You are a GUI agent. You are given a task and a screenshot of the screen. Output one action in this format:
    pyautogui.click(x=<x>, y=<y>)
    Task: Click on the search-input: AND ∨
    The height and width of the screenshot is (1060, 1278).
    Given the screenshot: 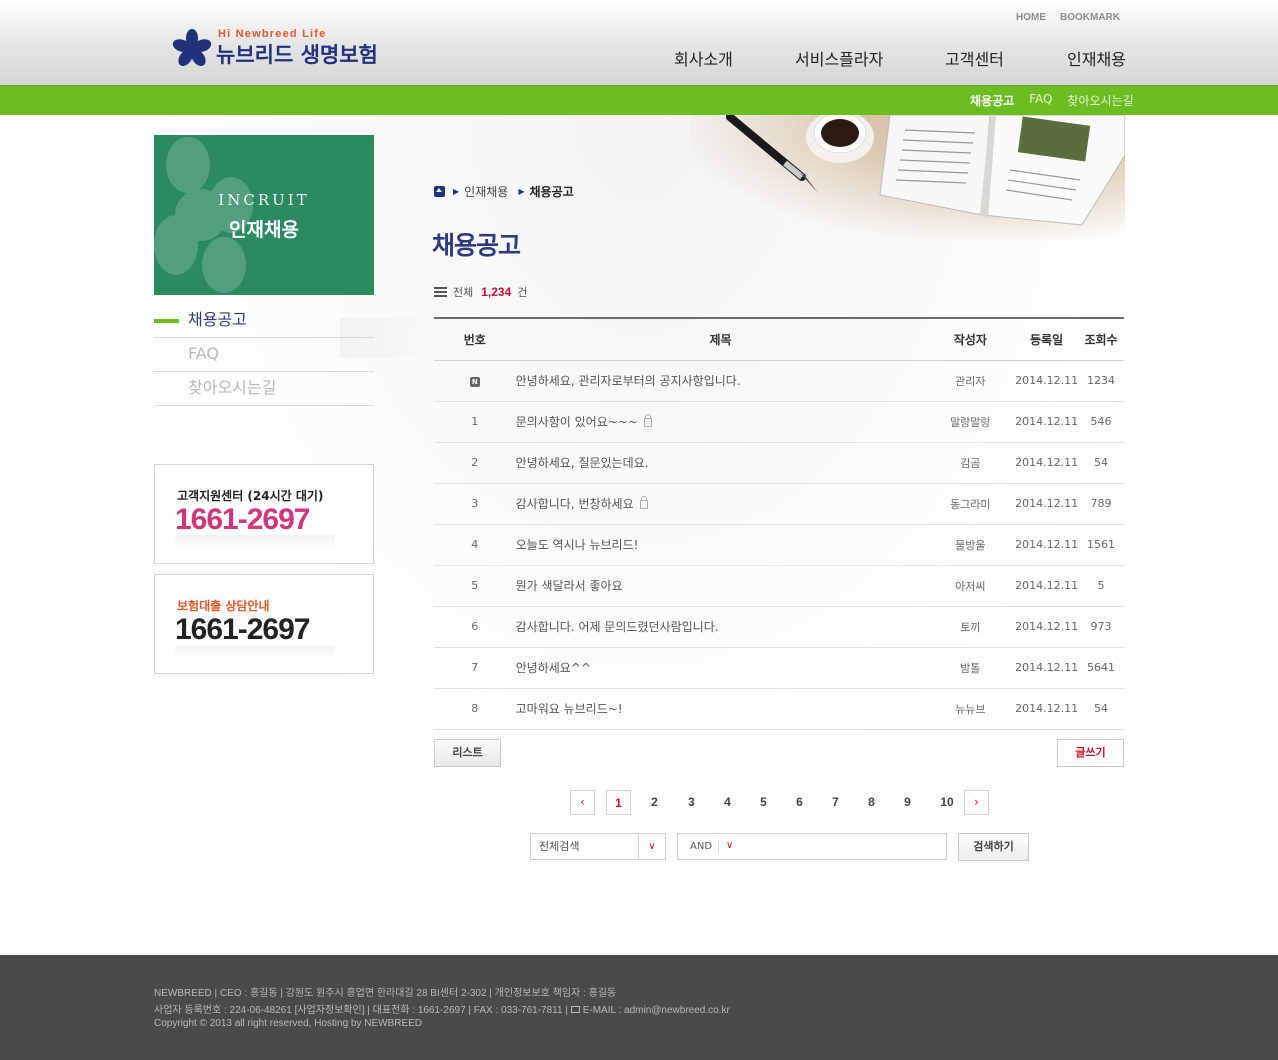 What is the action you would take?
    pyautogui.click(x=812, y=846)
    